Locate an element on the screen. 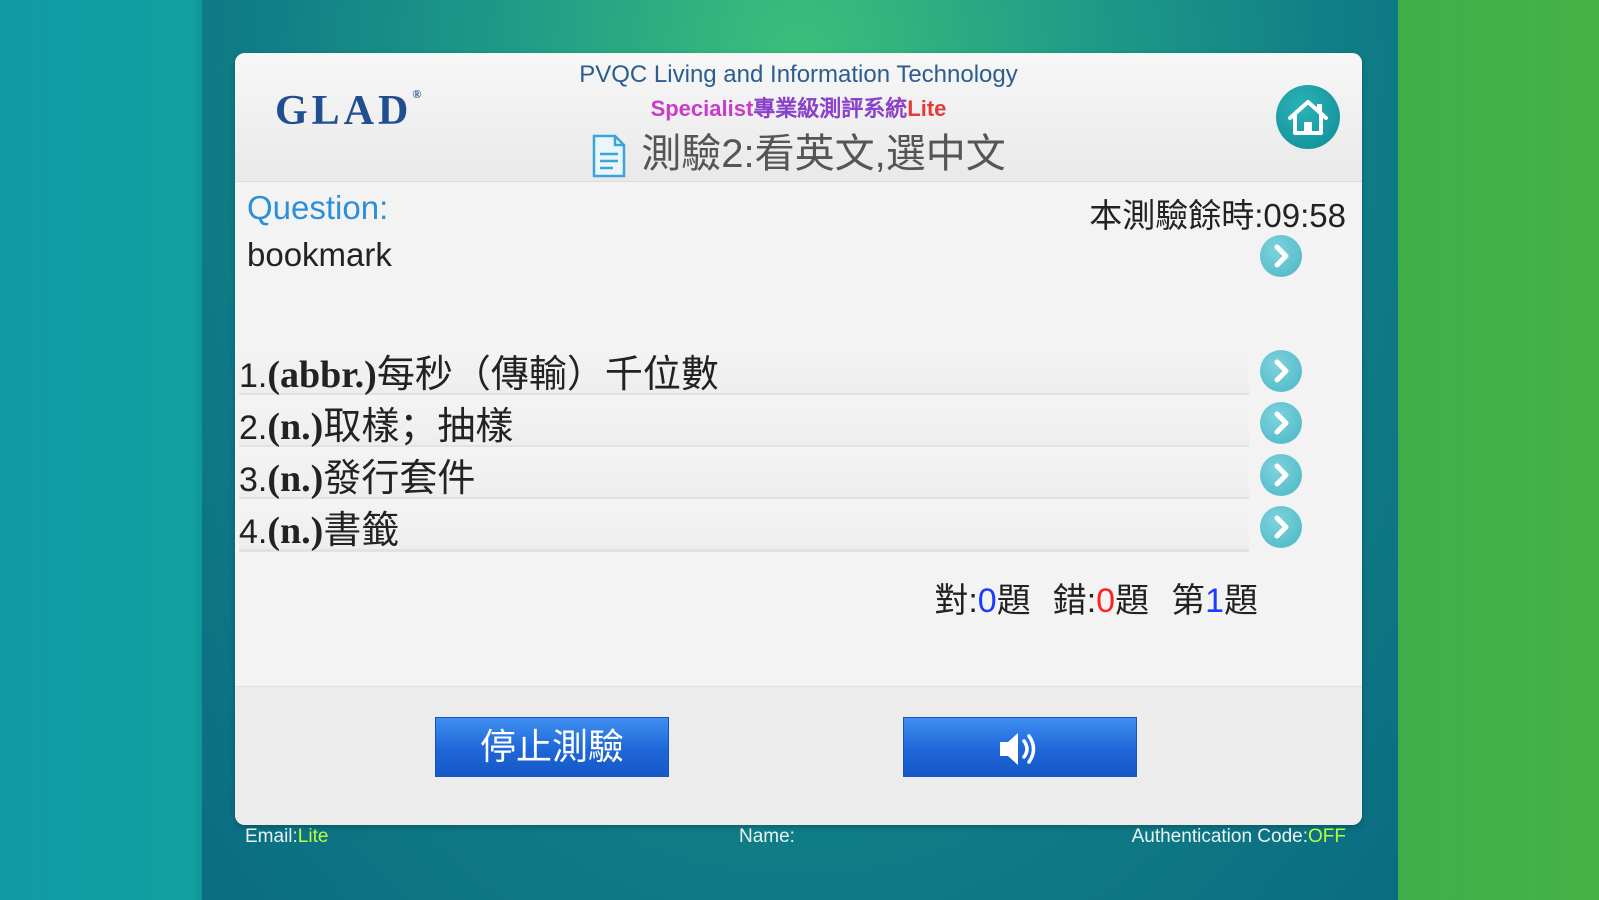  option-4: 4.(n.)書籤 is located at coordinates (744, 525).